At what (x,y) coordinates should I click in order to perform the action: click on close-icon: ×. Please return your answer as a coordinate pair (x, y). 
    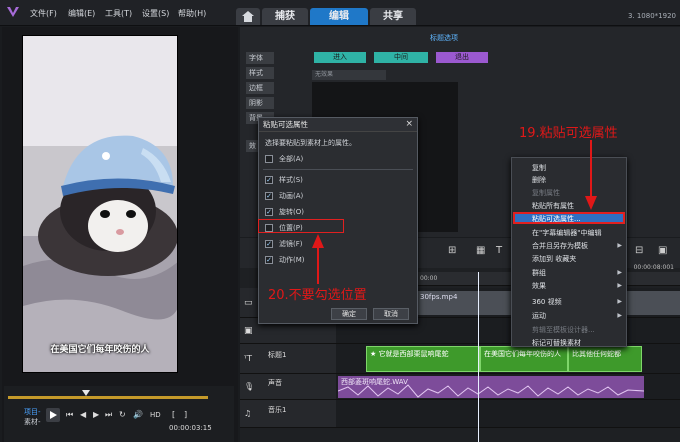
    Looking at the image, I should click on (409, 124).